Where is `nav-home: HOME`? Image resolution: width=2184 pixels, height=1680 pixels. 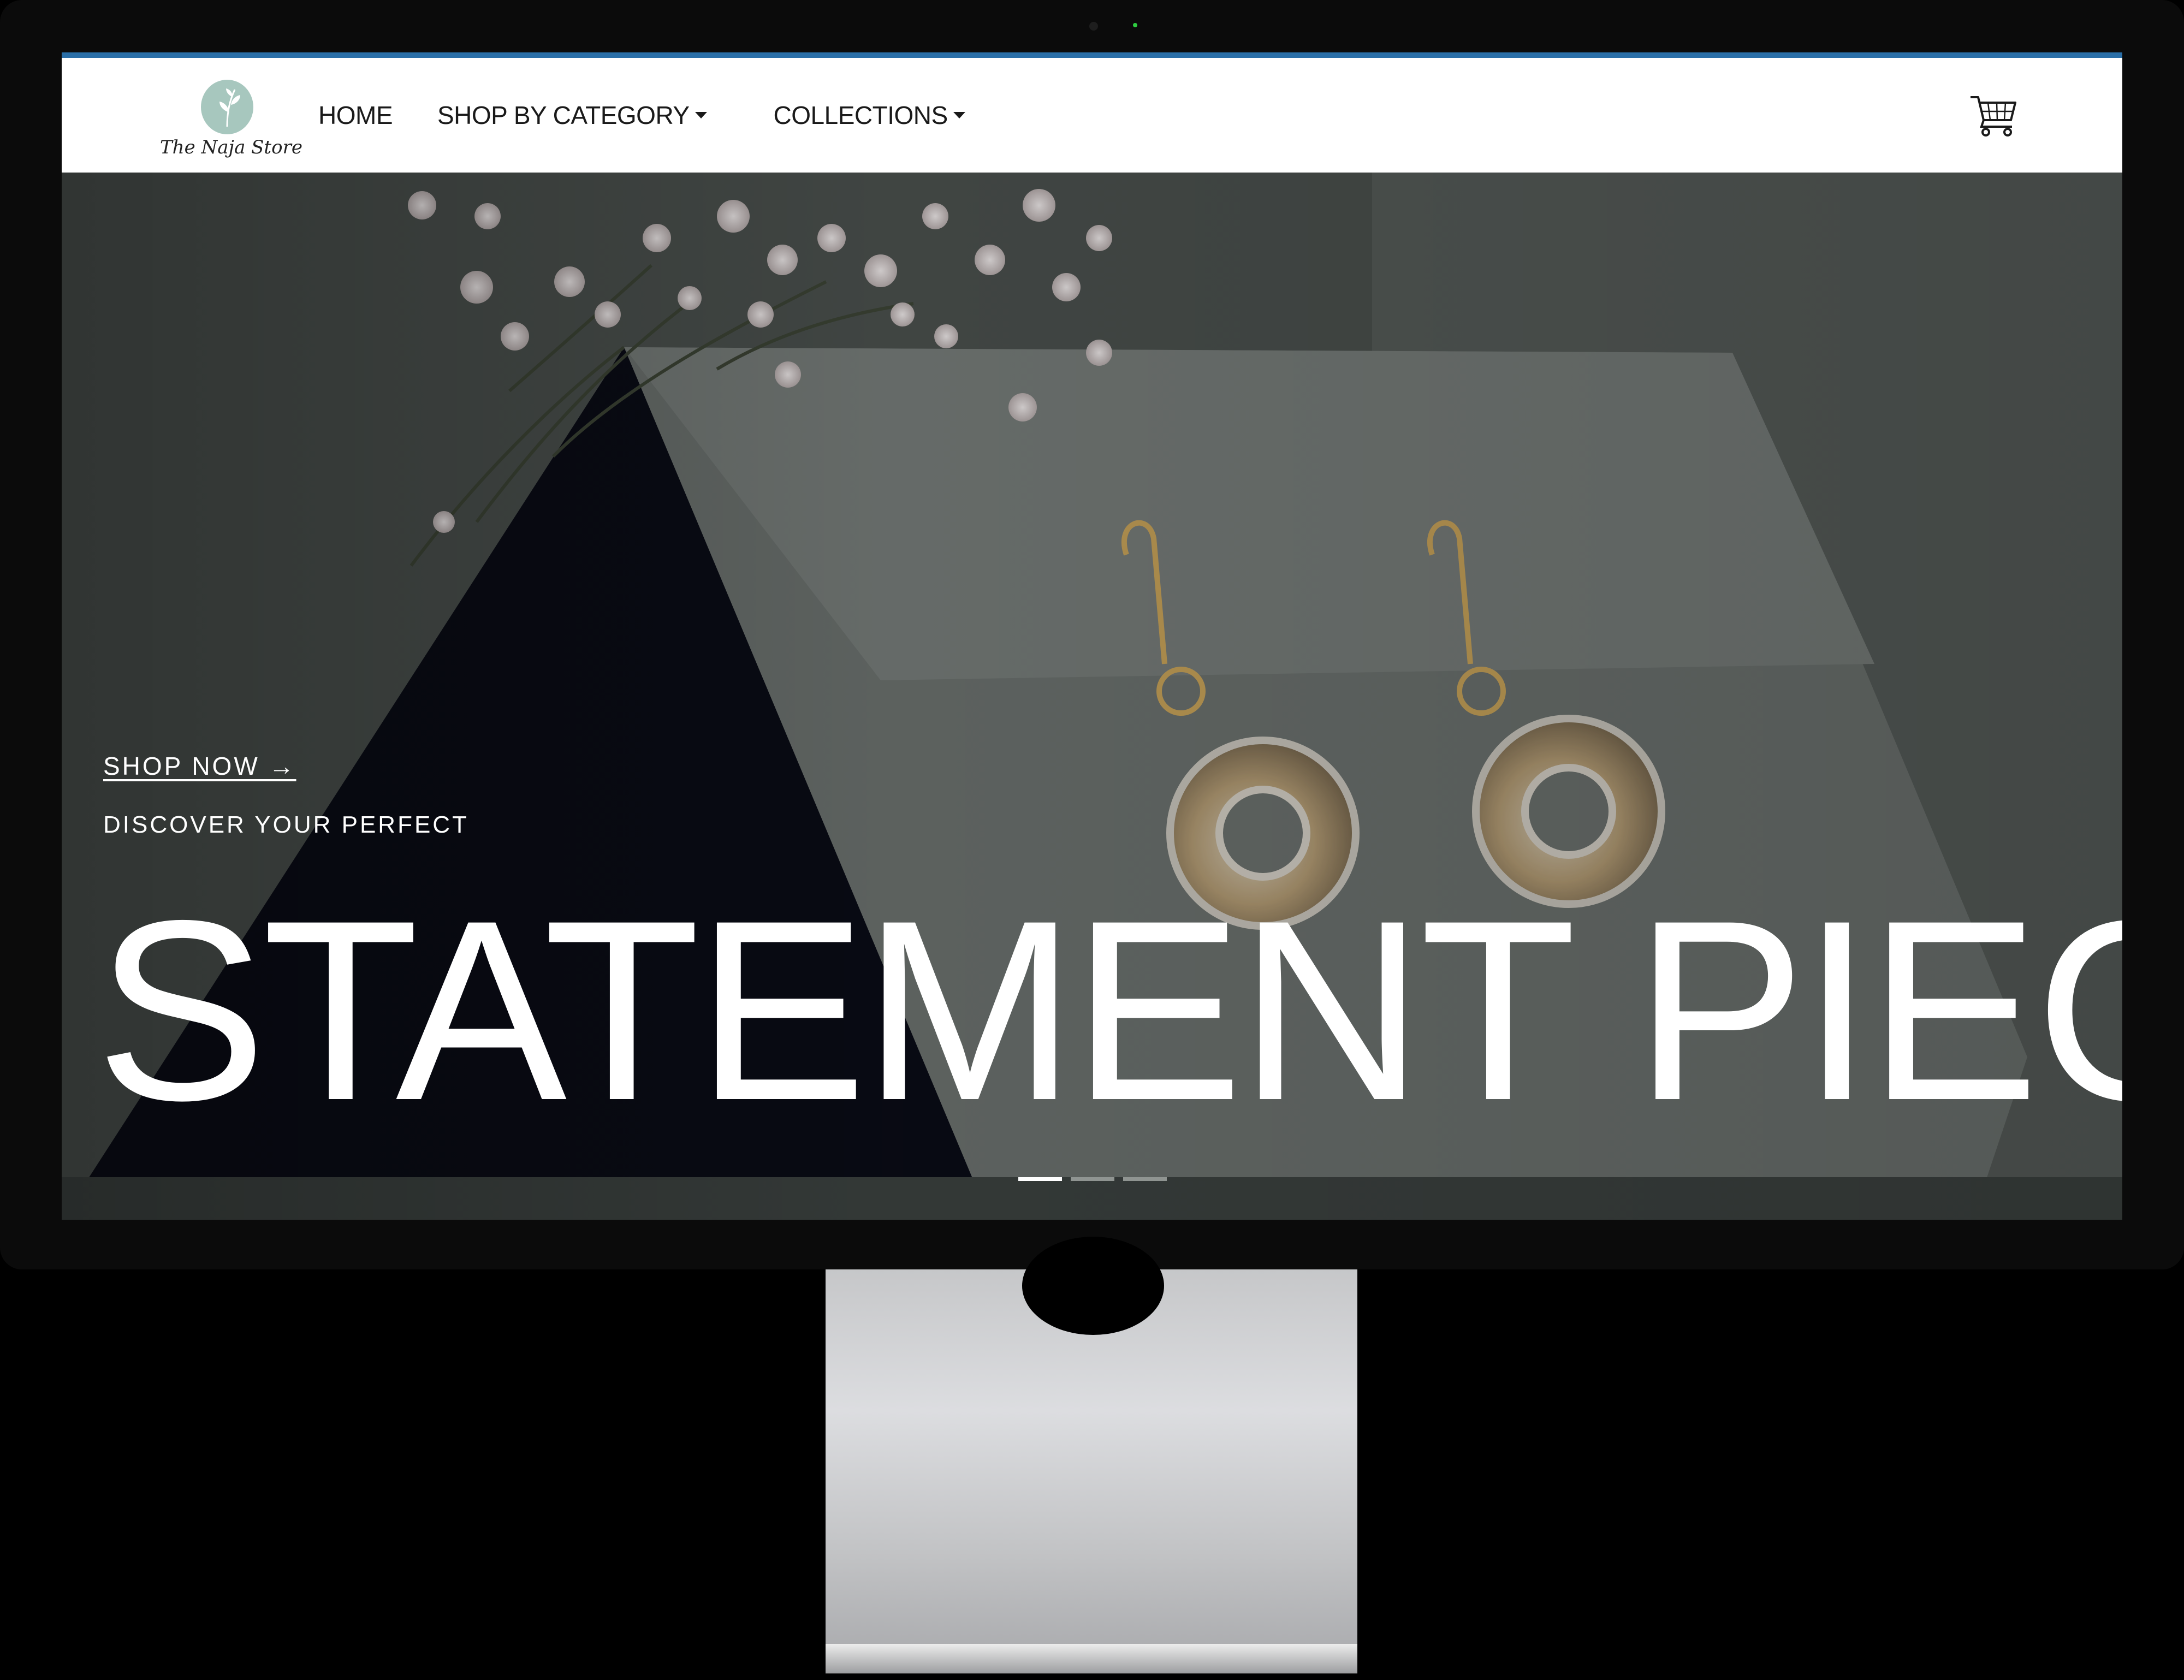
nav-home: HOME is located at coordinates (355, 115).